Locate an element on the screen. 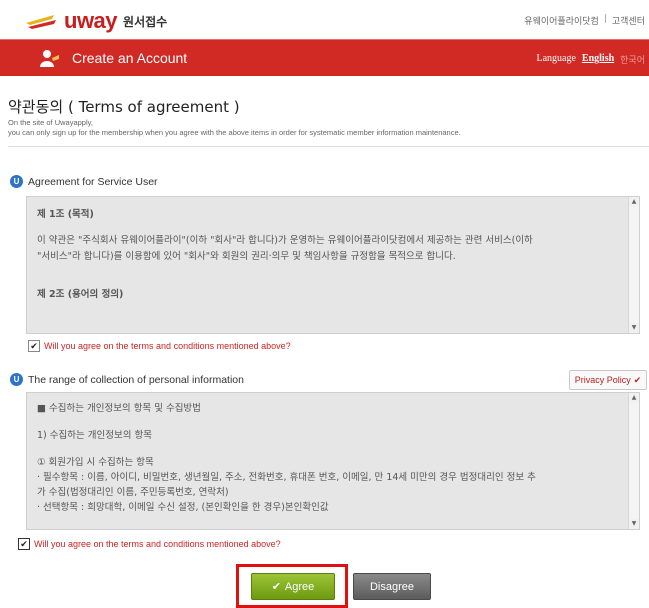 This screenshot has width=649, height=608. banner-title: Create an Account is located at coordinates (130, 58).